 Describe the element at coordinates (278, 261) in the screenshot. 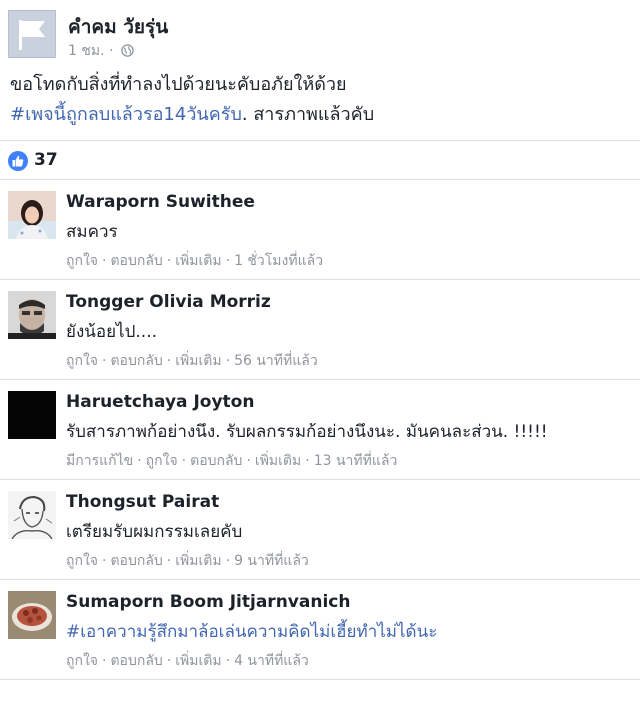

I see `comment-time: 1 ชั่วโมงที่แล้ว` at that location.